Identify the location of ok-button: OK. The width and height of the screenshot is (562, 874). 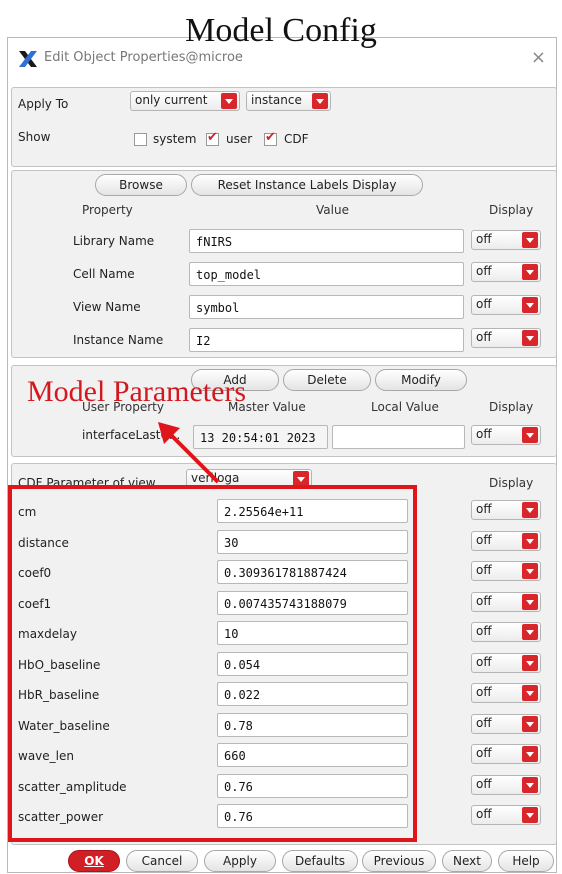
(94, 861).